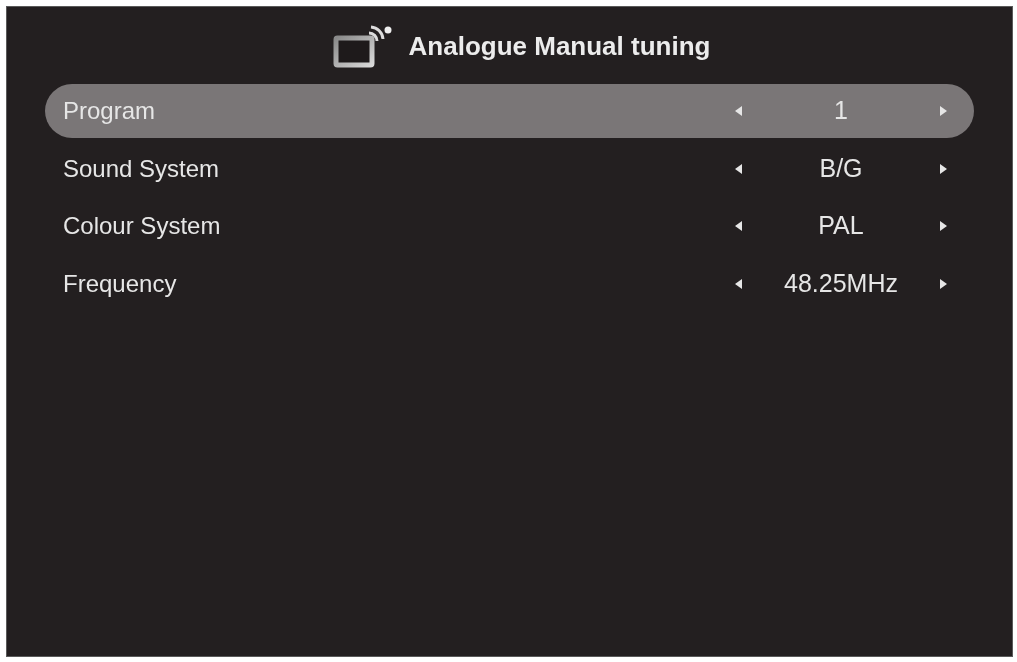 Image resolution: width=1017 pixels, height=662 pixels. Describe the element at coordinates (509, 226) in the screenshot. I see `menu-row: Colour System PAL` at that location.